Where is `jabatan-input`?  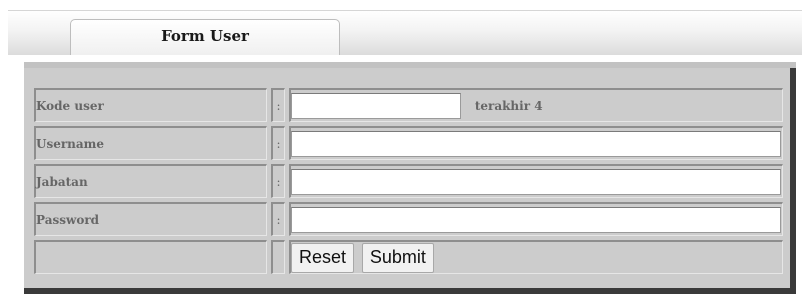
jabatan-input is located at coordinates (536, 181).